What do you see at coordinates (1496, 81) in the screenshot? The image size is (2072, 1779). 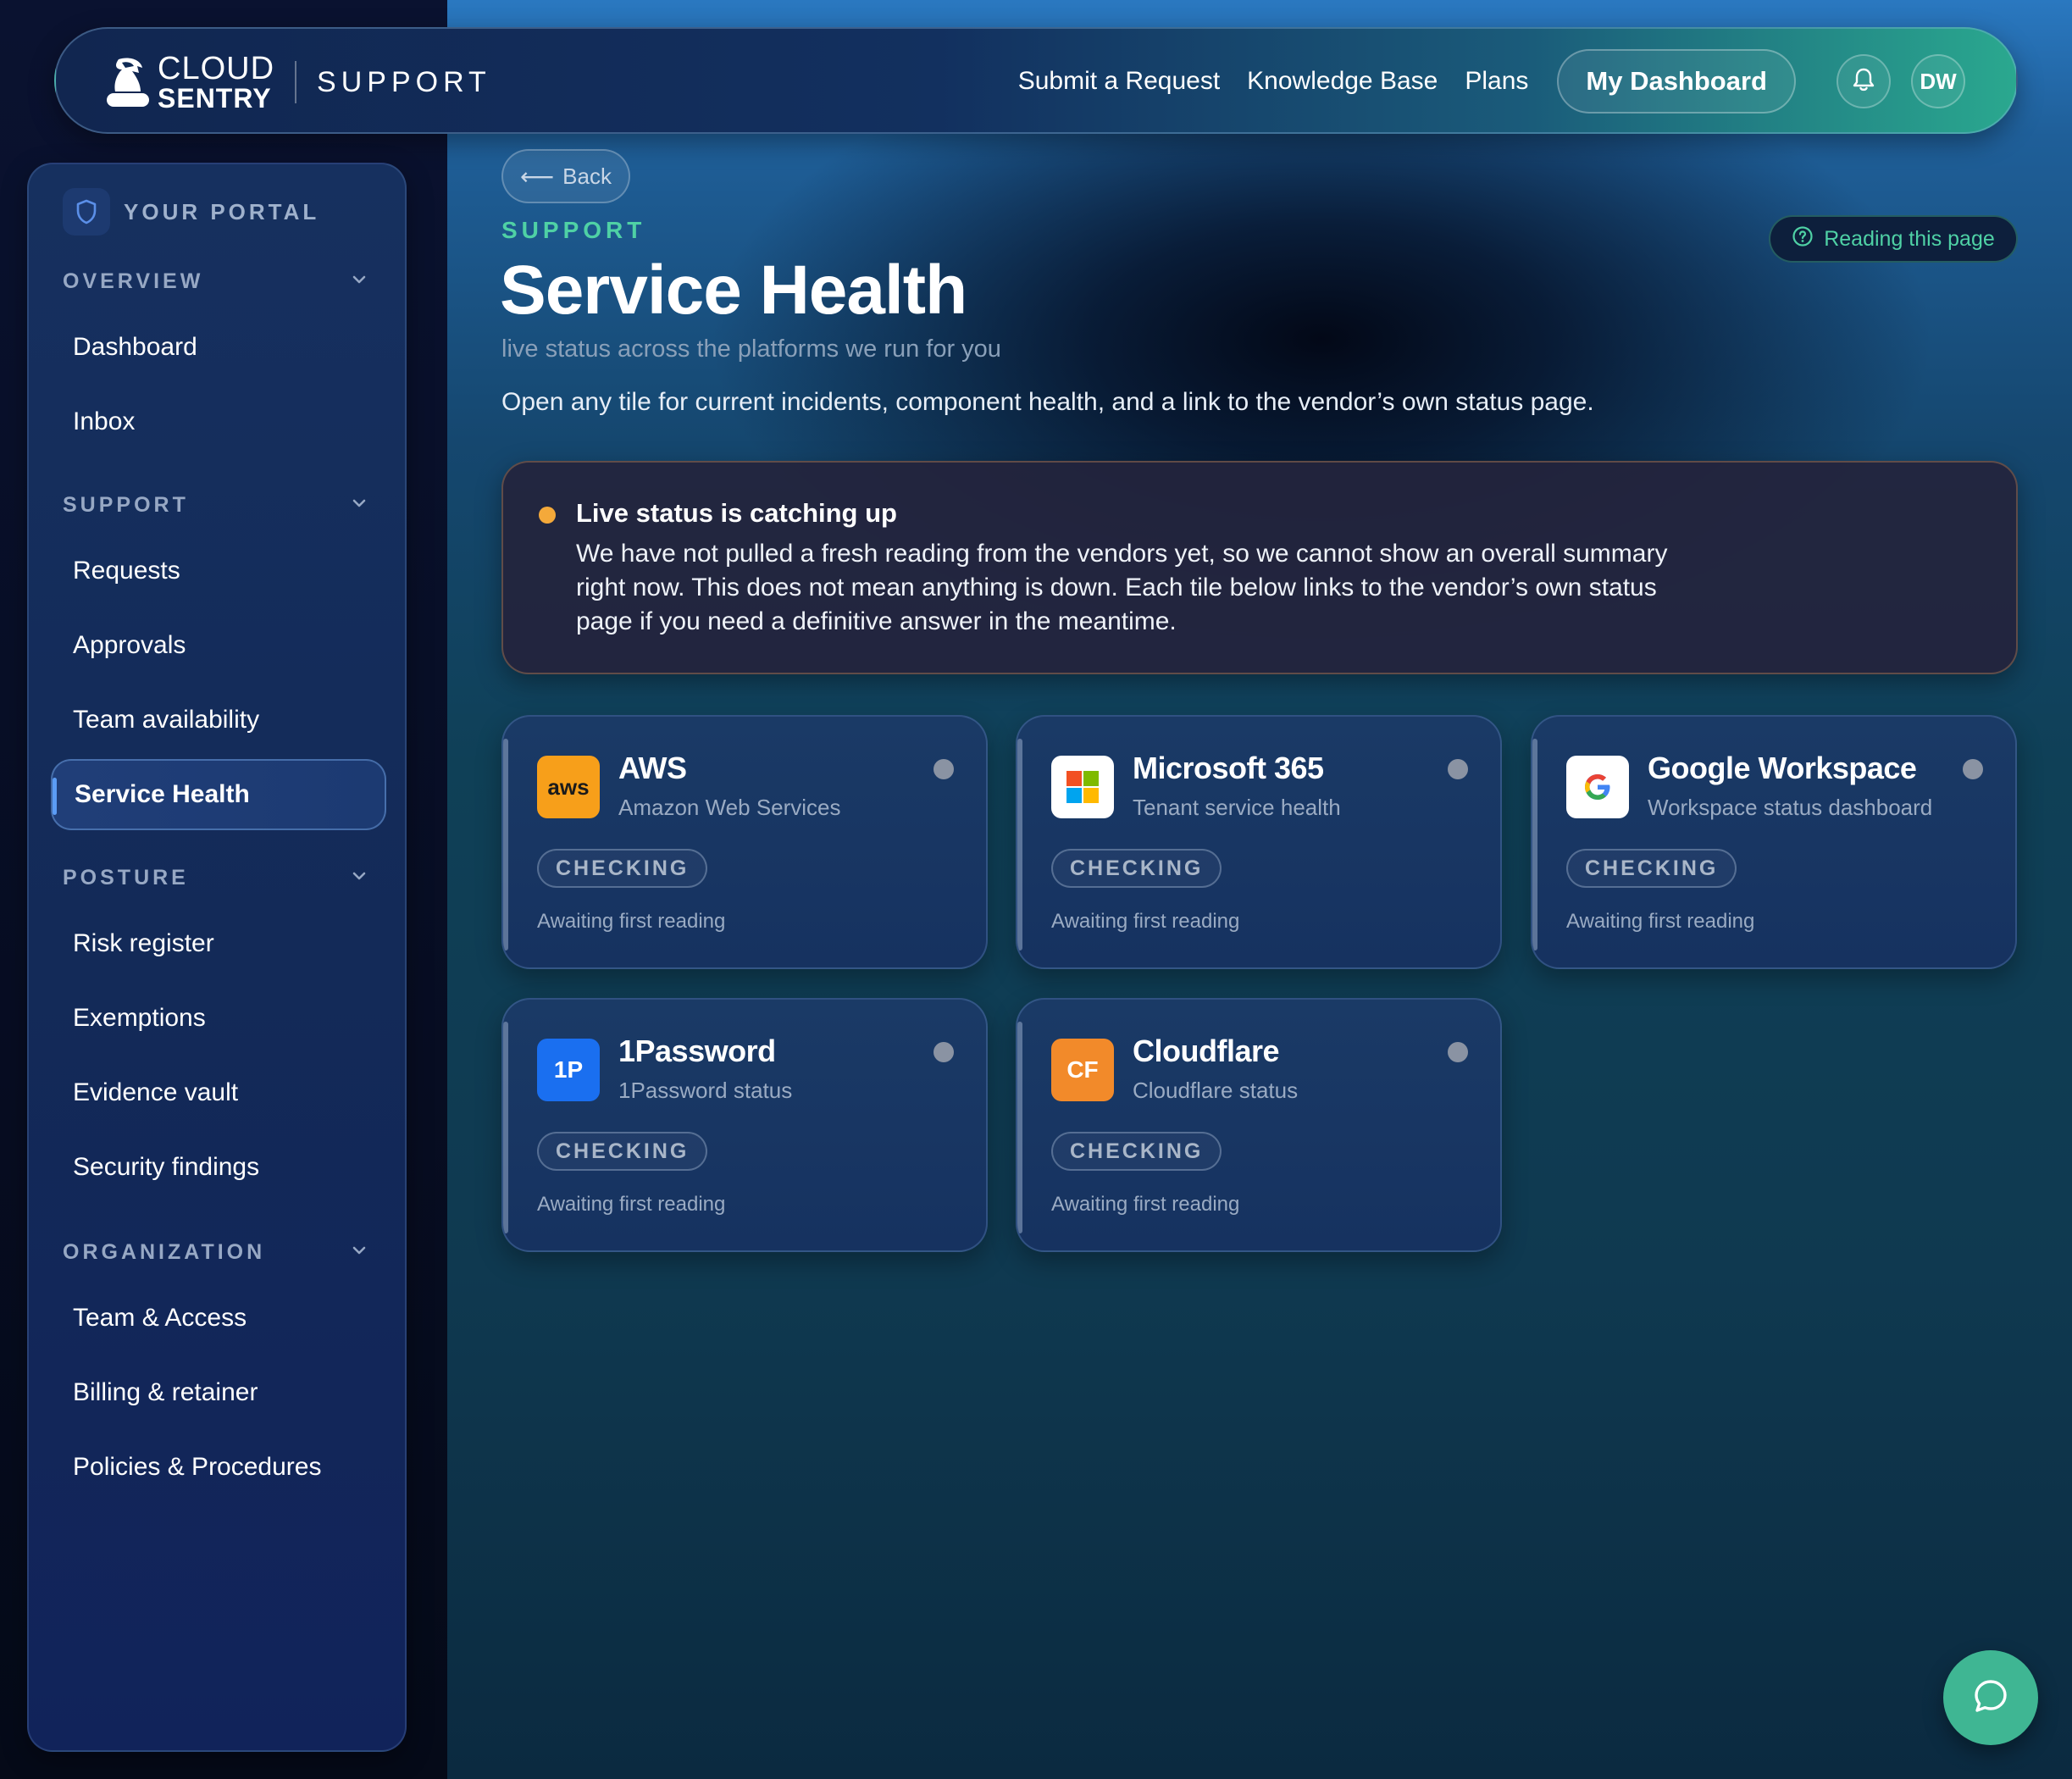 I see `nav-link-plans: Plans` at bounding box center [1496, 81].